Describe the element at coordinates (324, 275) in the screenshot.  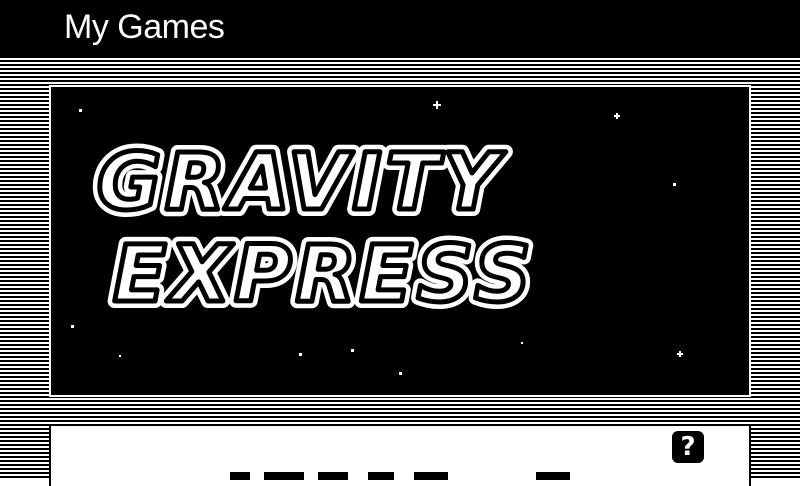
I see `logo-line2: EXPRESS` at that location.